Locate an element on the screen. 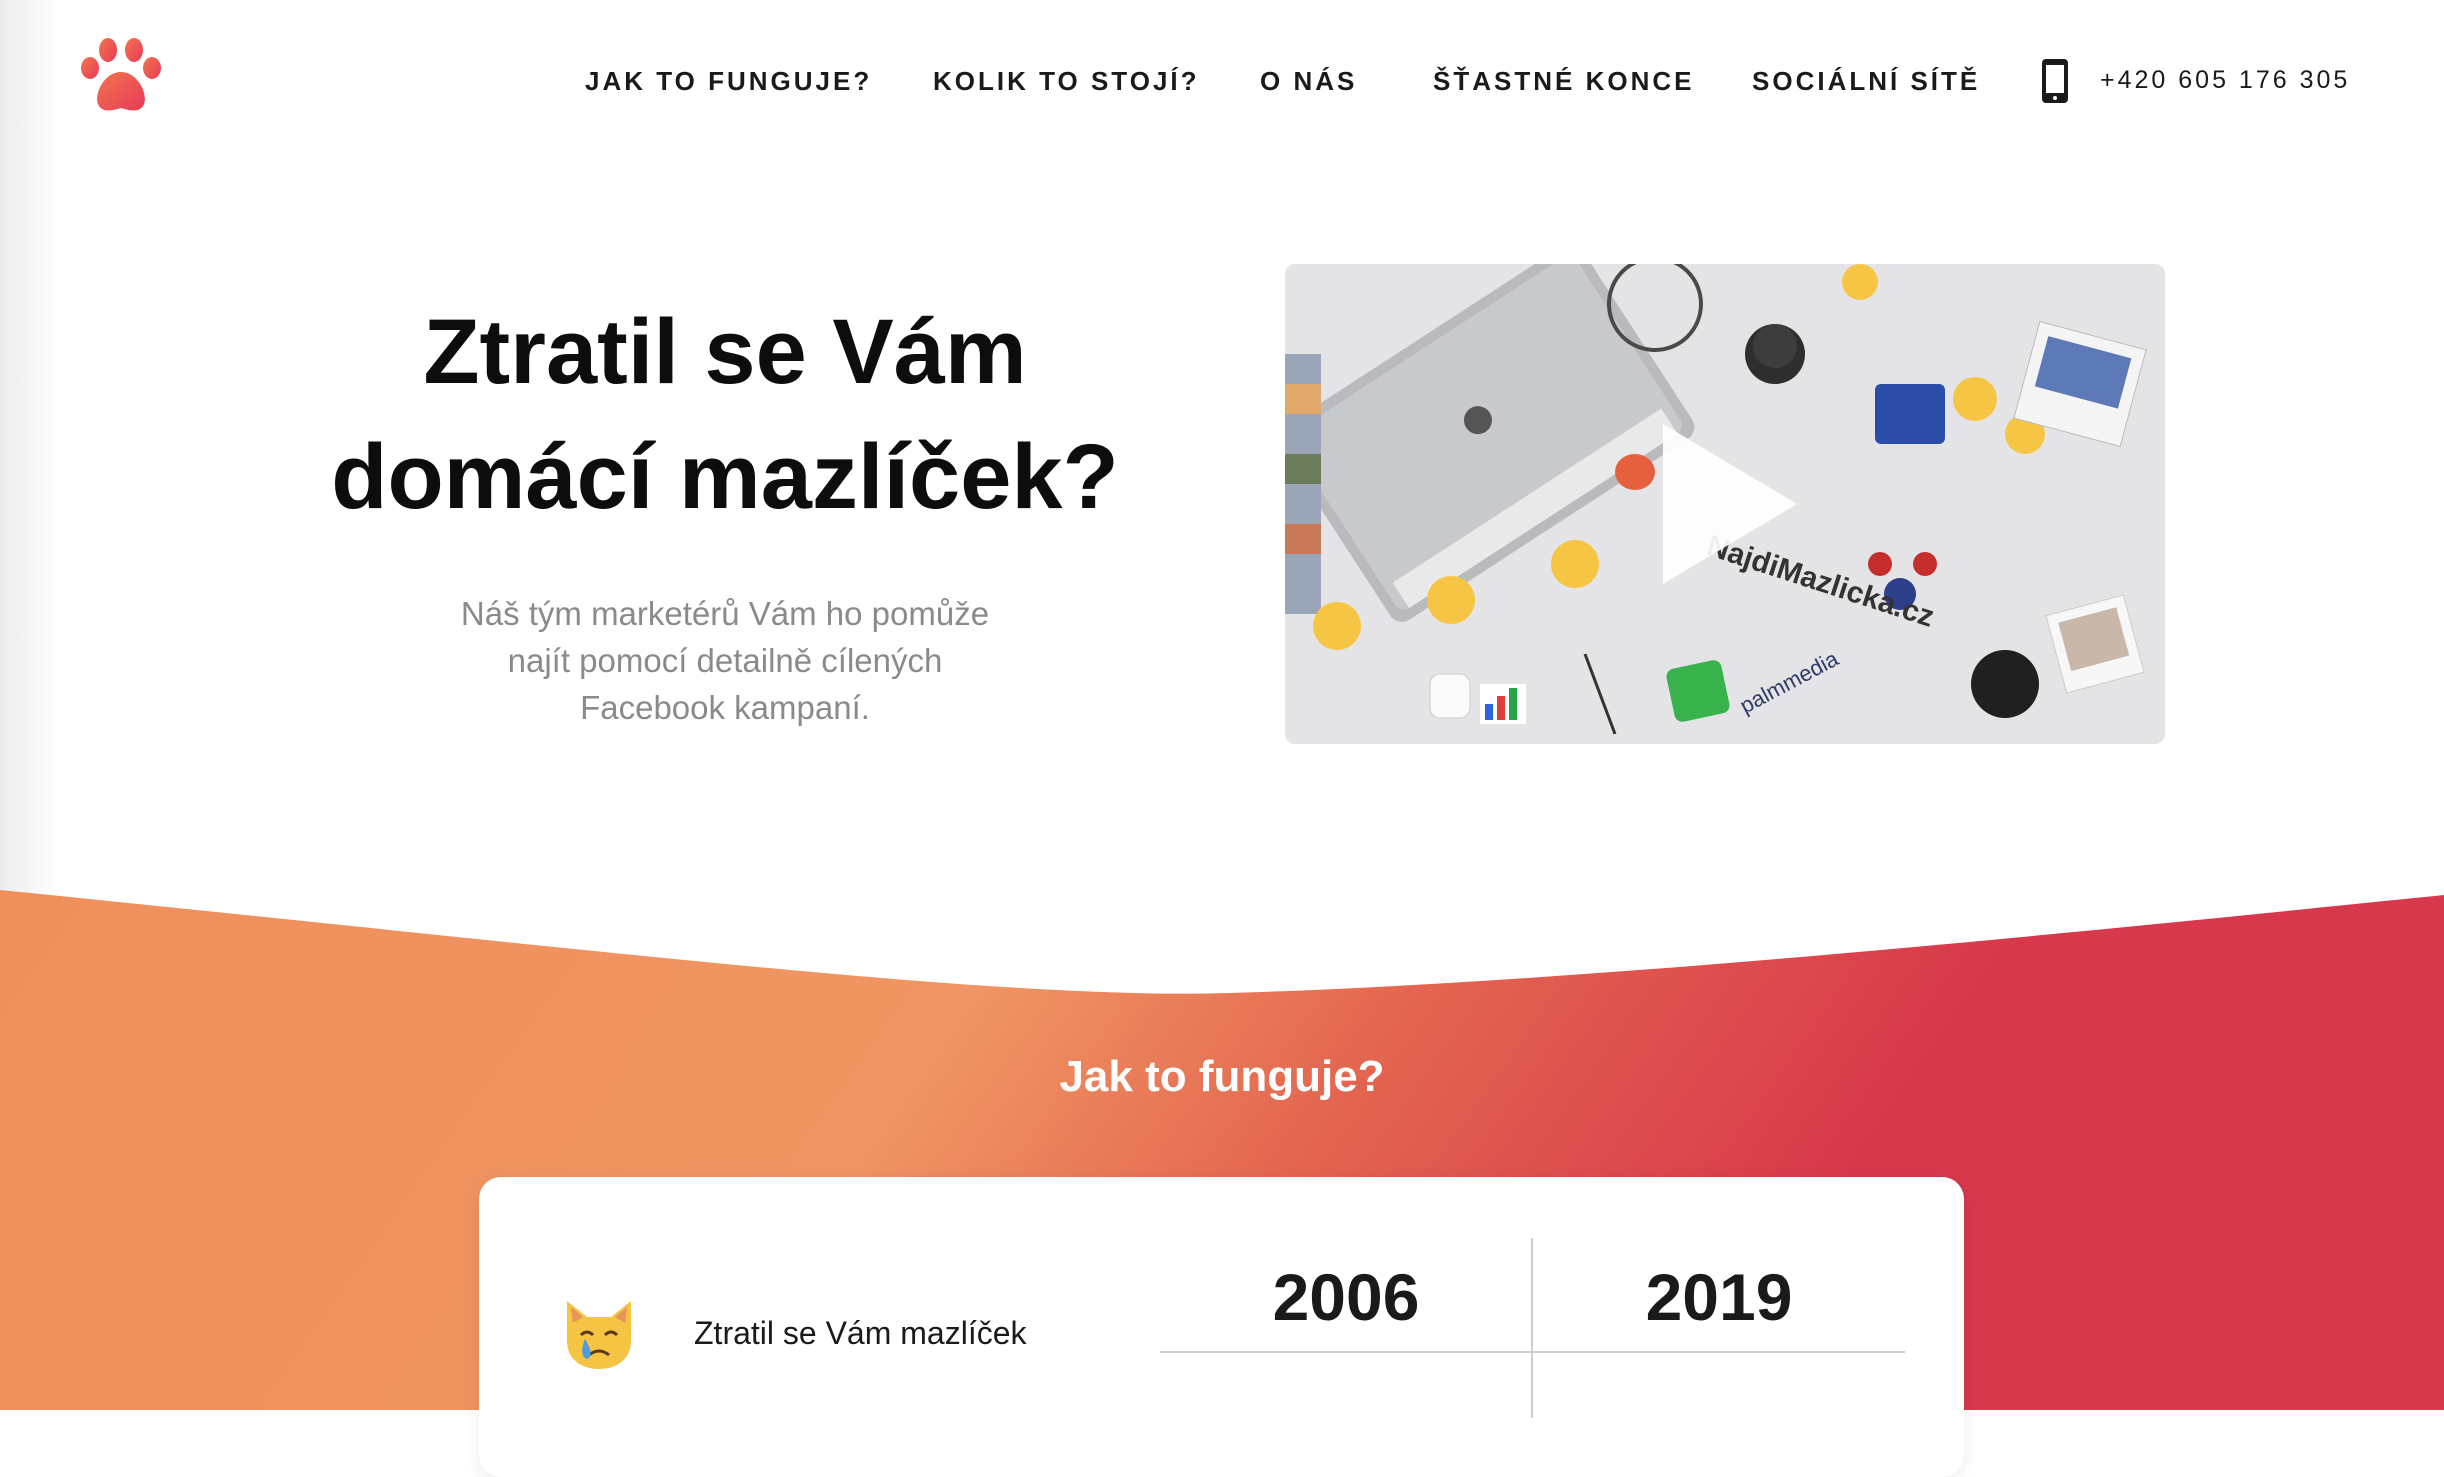 The height and width of the screenshot is (1477, 2444). timeline-card: Ztratil se Vám mazlíček 2006 2019 is located at coordinates (1221, 1327).